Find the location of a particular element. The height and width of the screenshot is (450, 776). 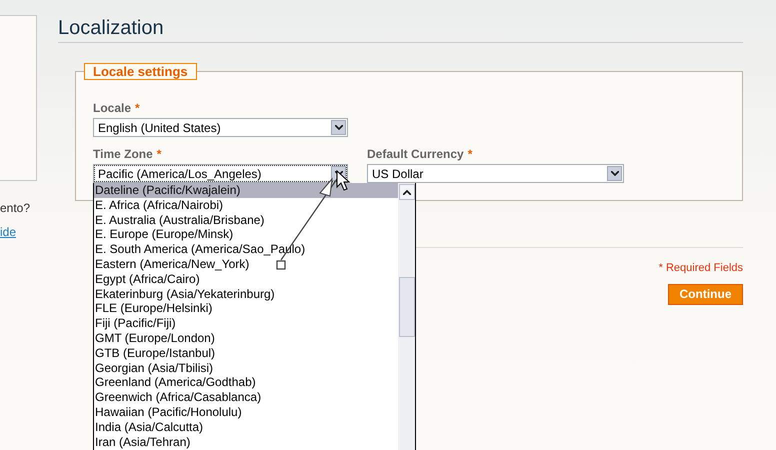

required-fields-note: * Required Fields is located at coordinates (700, 268).